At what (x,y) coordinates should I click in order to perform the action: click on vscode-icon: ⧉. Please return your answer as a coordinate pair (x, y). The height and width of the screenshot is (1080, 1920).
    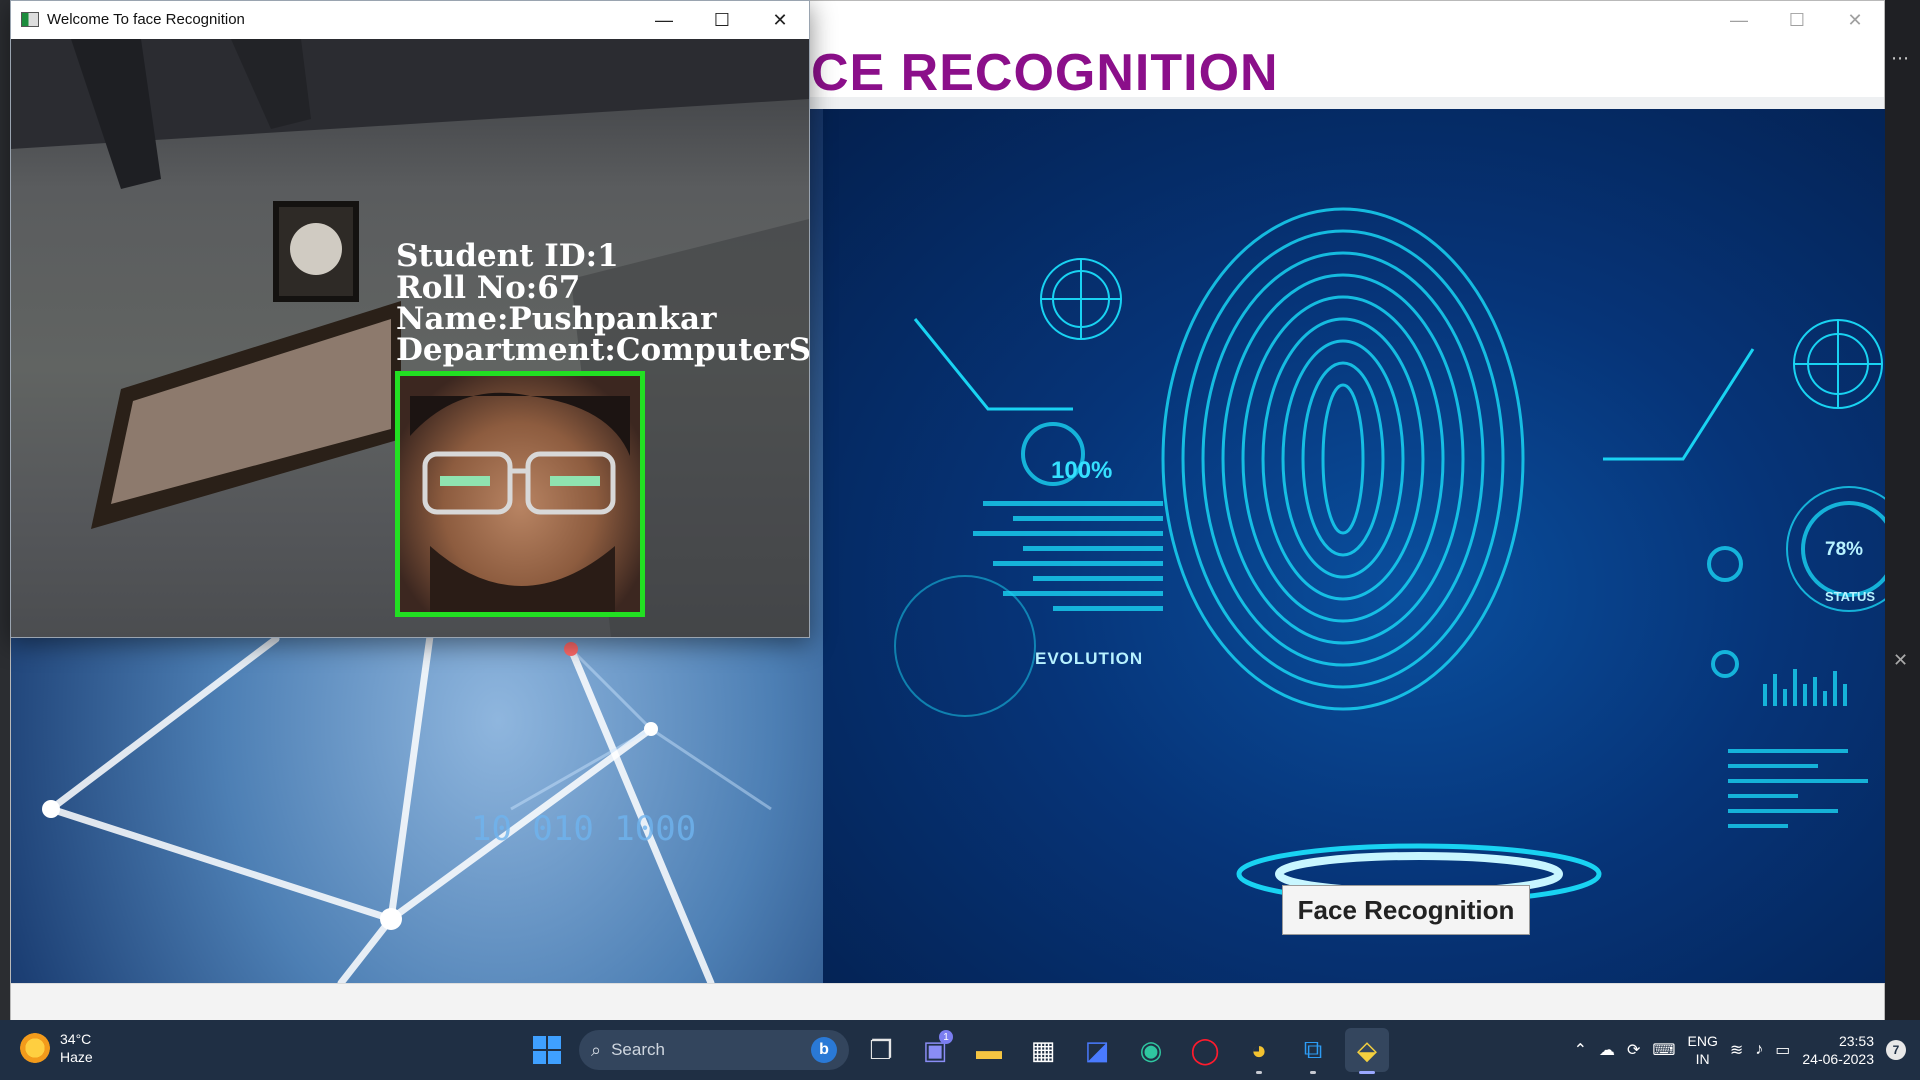
    Looking at the image, I should click on (1313, 1049).